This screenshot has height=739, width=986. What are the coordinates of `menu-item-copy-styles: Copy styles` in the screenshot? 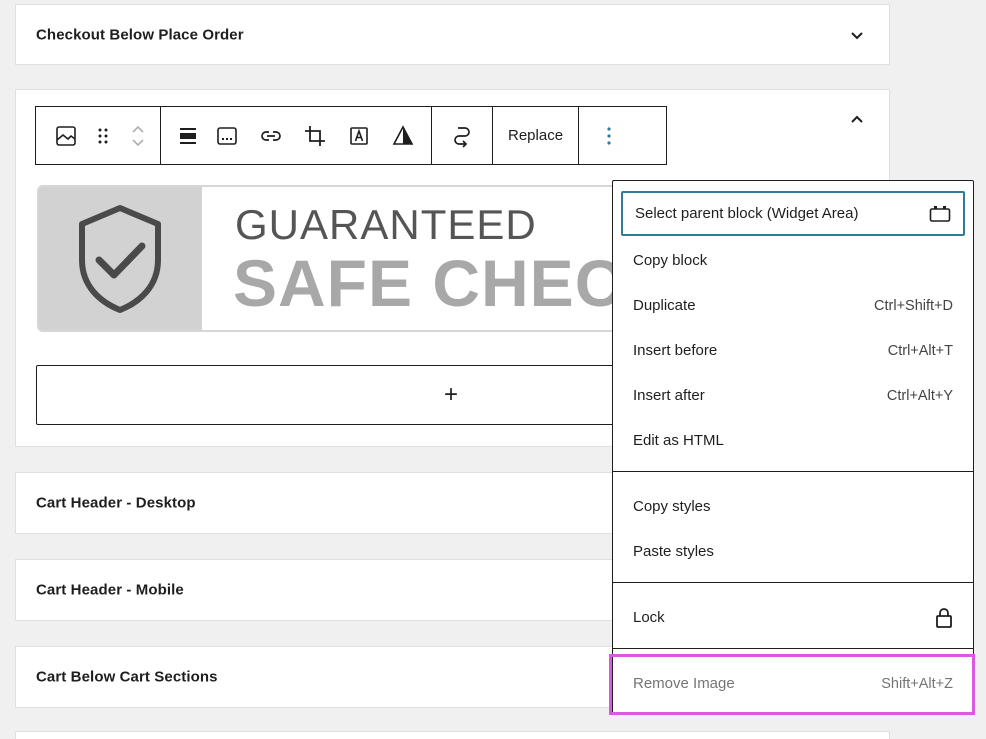 It's located at (793, 506).